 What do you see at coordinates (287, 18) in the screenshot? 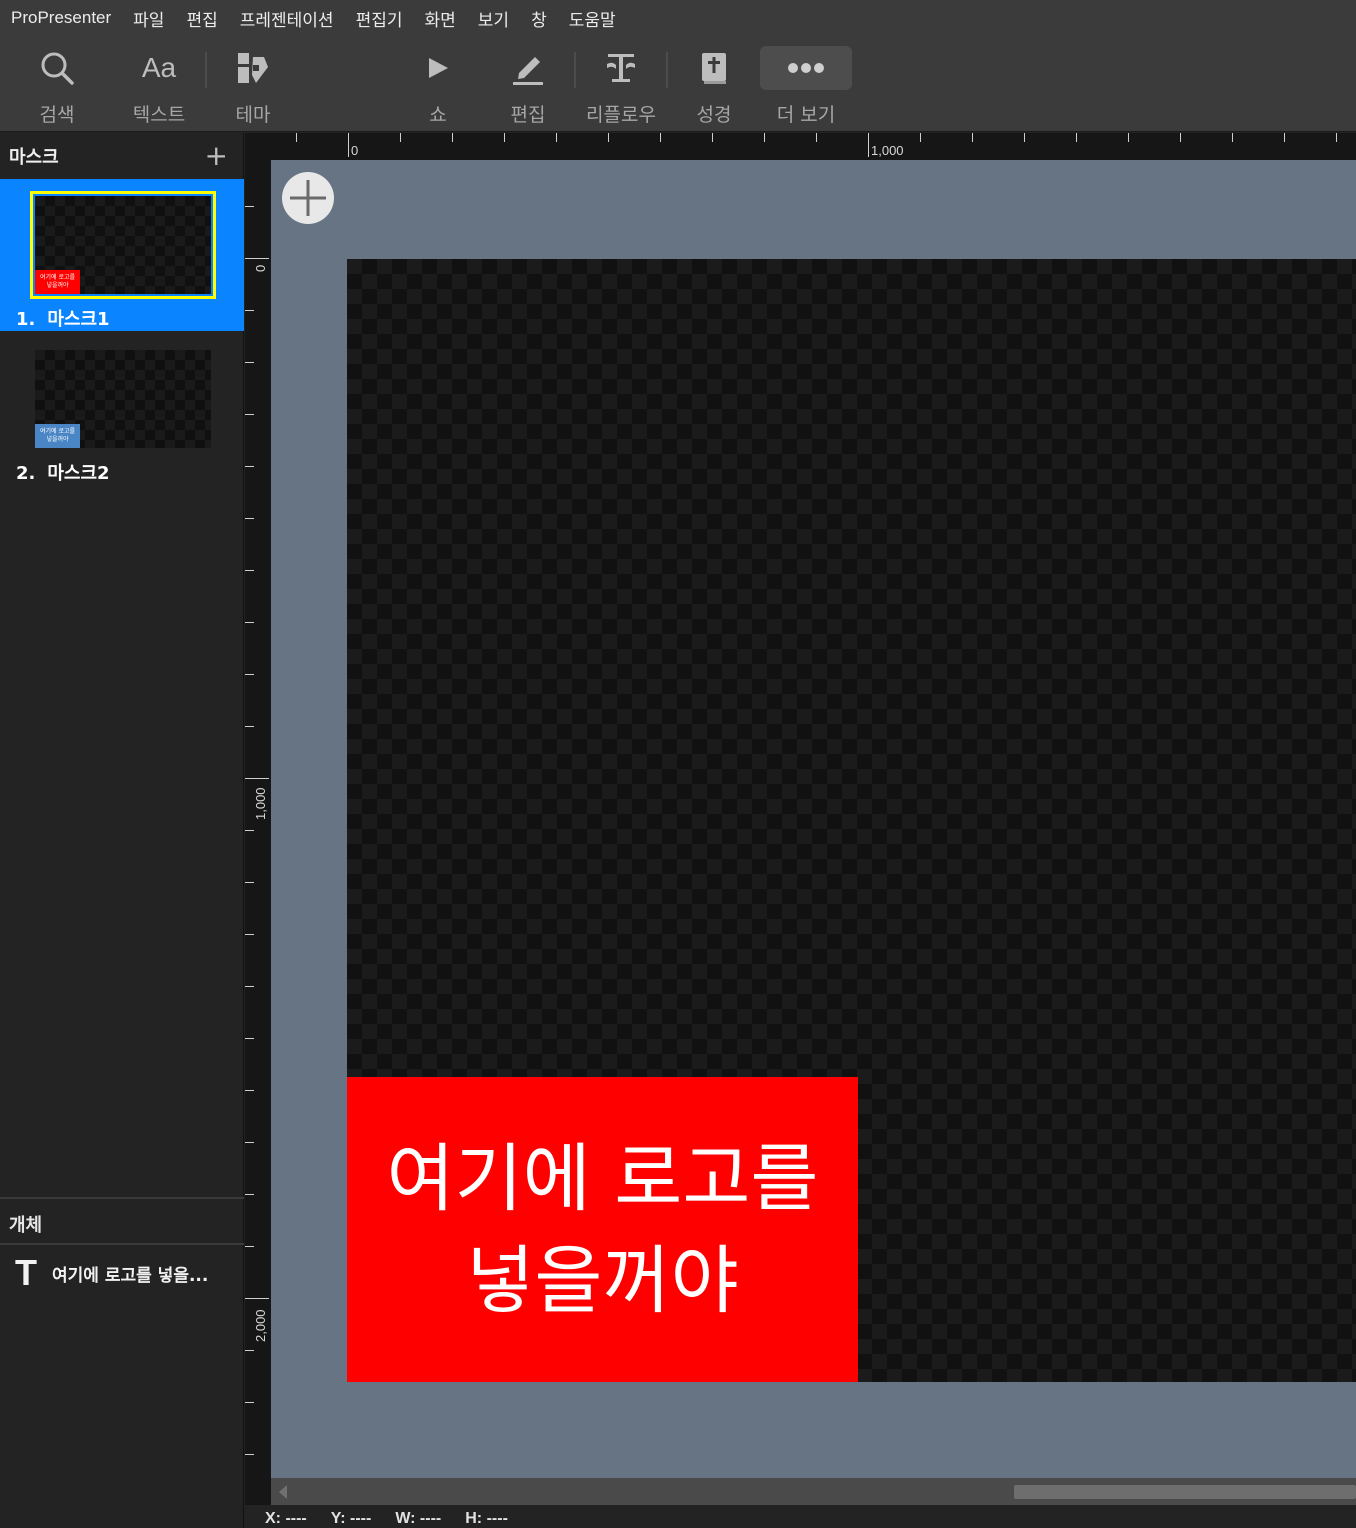
I see `menu-presentation: 프레젠테이션` at bounding box center [287, 18].